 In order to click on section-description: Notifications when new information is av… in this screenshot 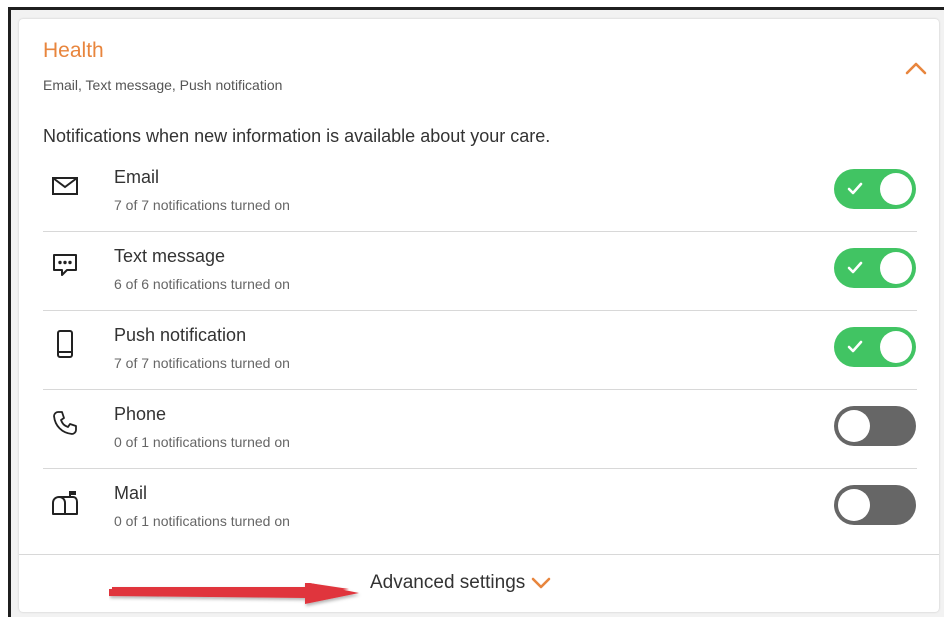, I will do `click(297, 136)`.